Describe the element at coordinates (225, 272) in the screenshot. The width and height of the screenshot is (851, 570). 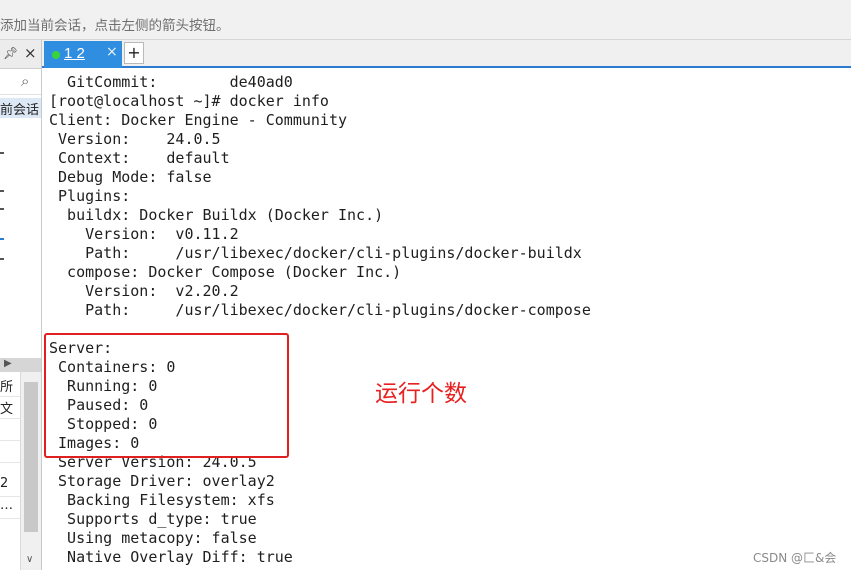
I see `terminal-line: compose: Docker Compose (Docker Inc.)` at that location.